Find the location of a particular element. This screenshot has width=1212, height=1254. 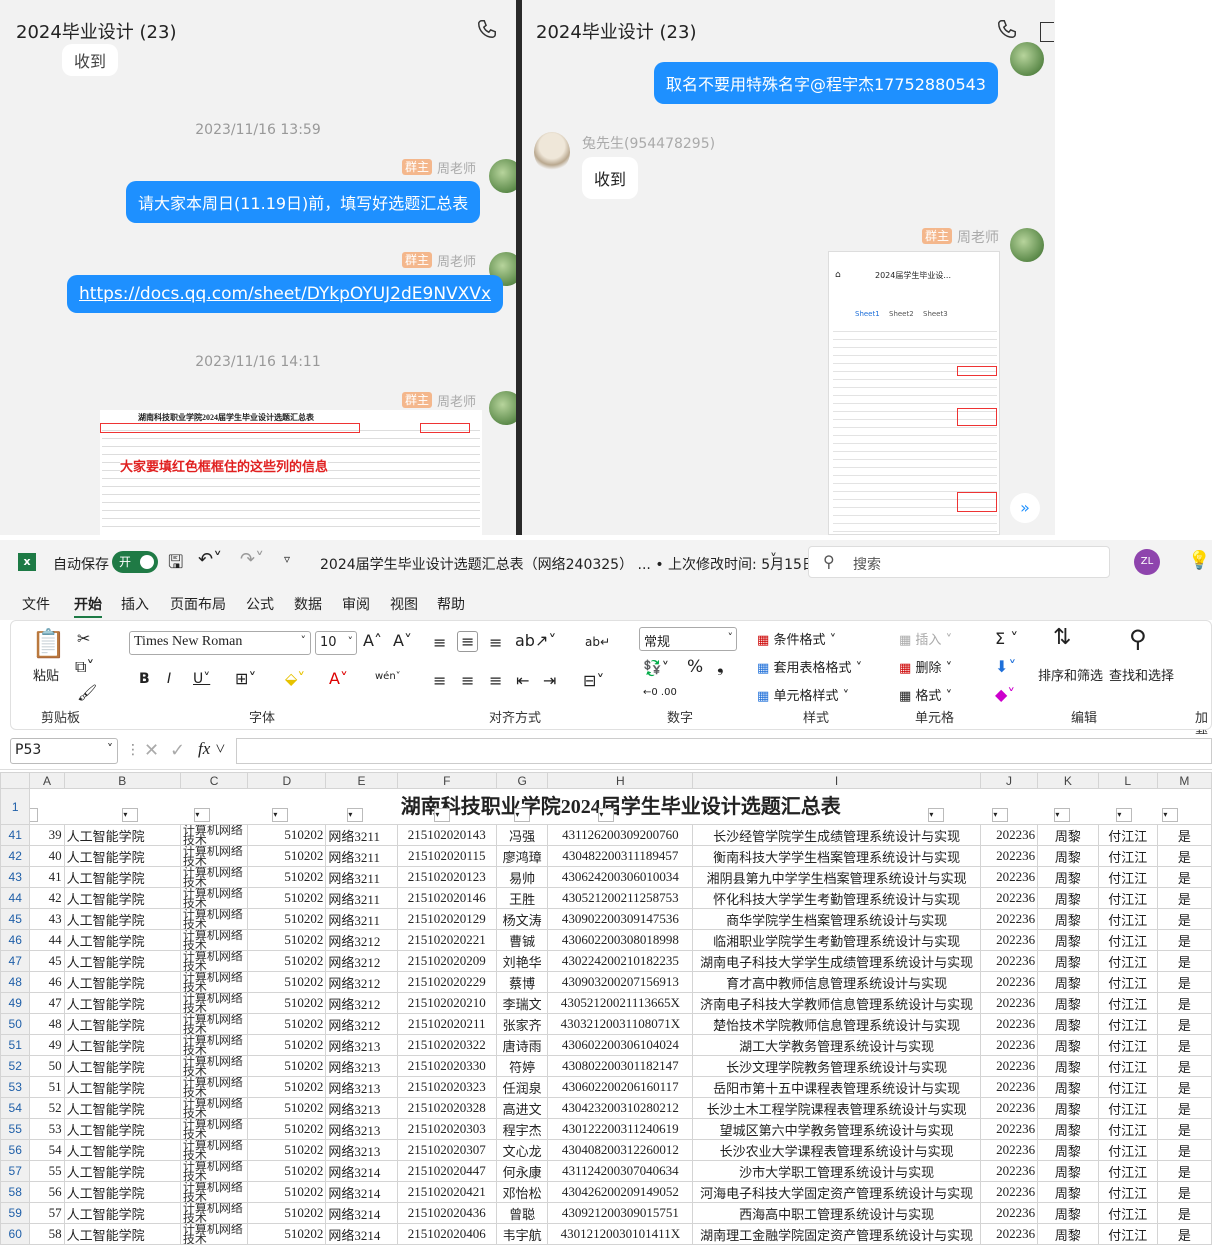

cell: 430408200312260012 is located at coordinates (620, 1150).